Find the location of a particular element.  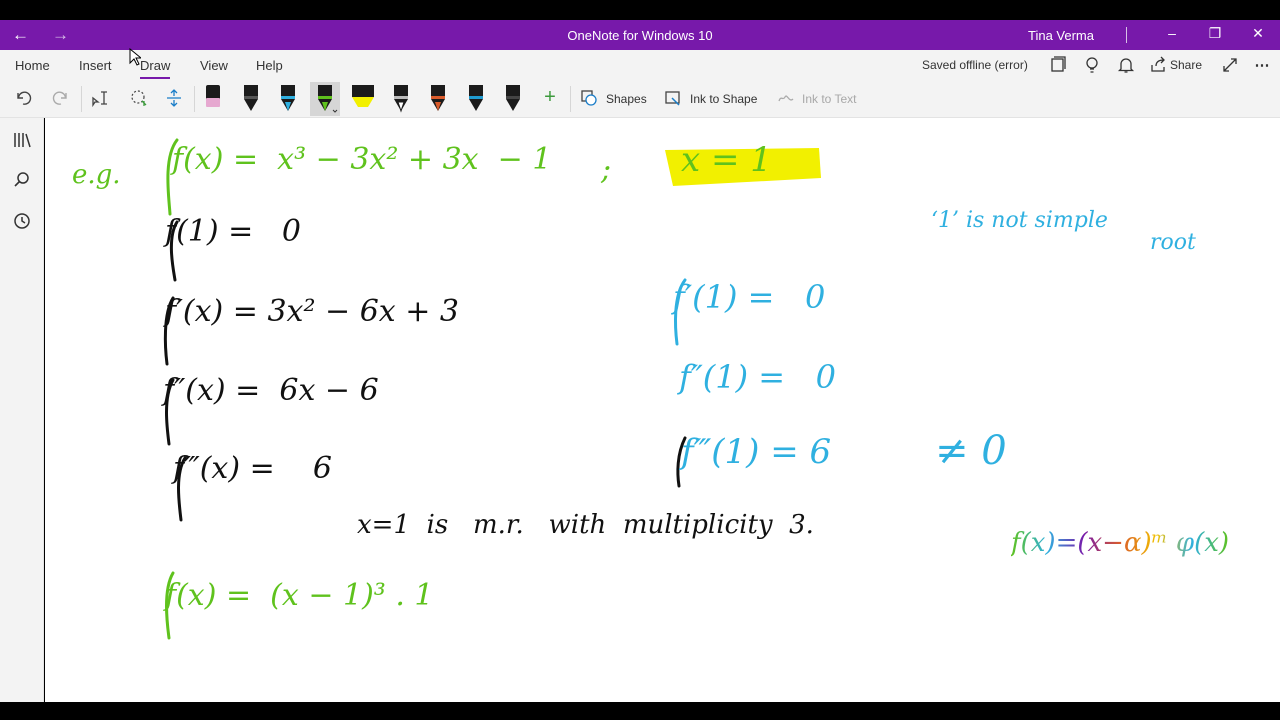

pen-green-icon is located at coordinates (325, 99).